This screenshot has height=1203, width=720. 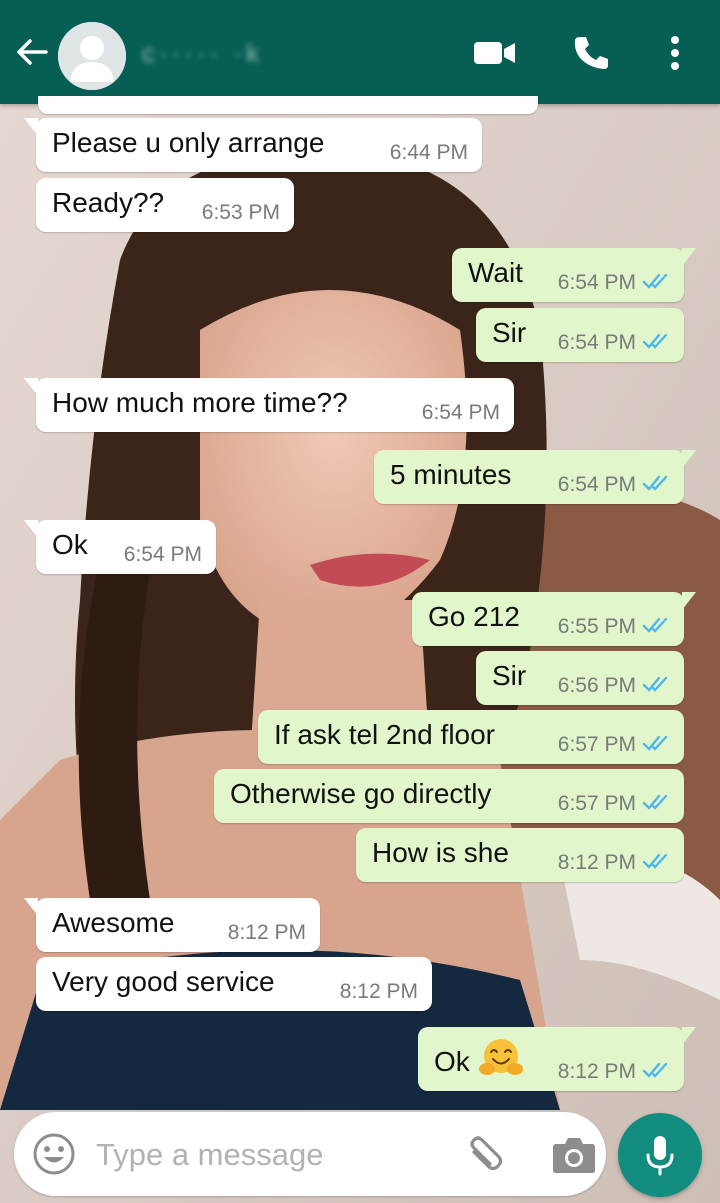 I want to click on back-arrow-icon, so click(x=32, y=52).